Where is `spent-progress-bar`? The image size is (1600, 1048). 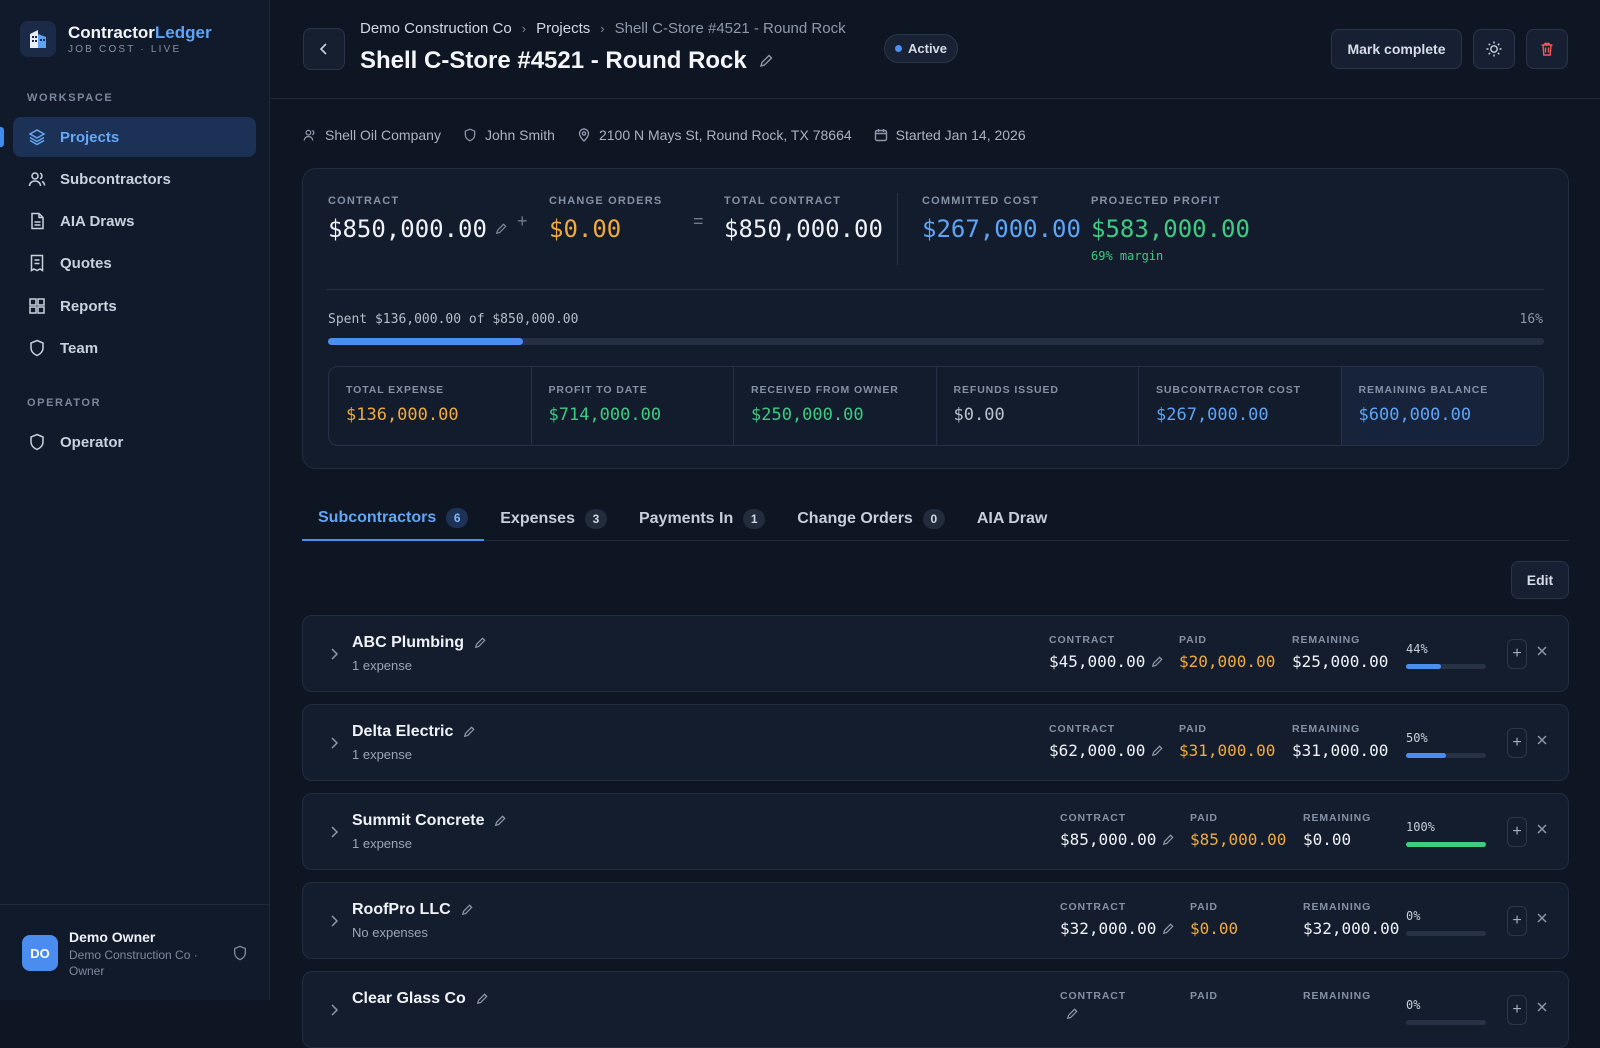
spent-progress-bar is located at coordinates (936, 341).